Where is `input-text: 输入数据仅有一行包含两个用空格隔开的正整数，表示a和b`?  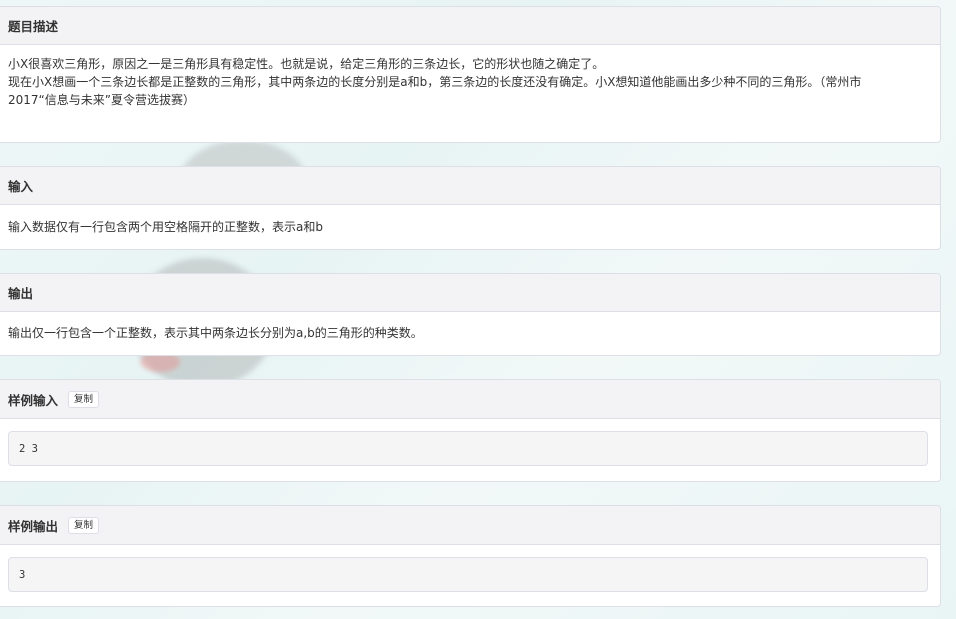 input-text: 输入数据仅有一行包含两个用空格隔开的正整数，表示a和b is located at coordinates (165, 227).